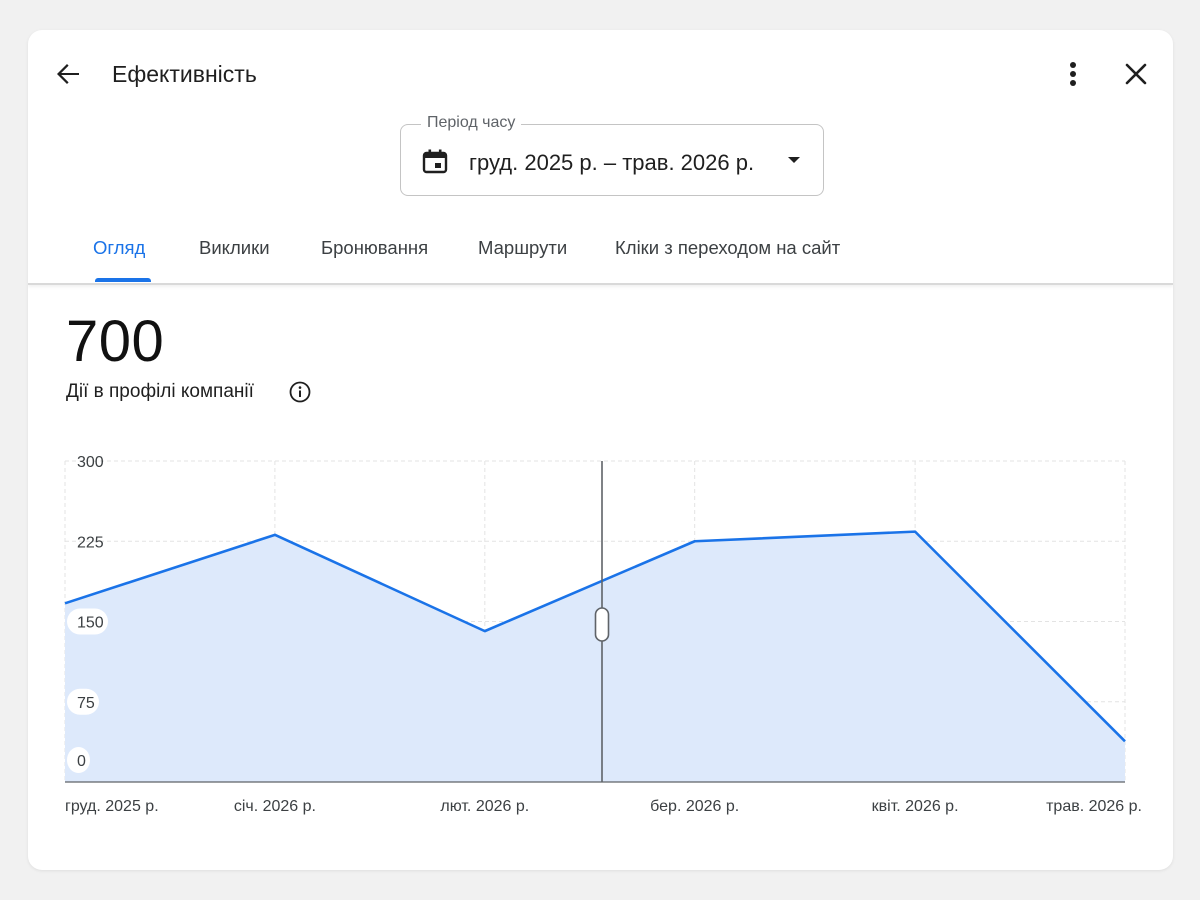  What do you see at coordinates (484, 806) in the screenshot?
I see `x-tick-label: лют. 2026 р.` at bounding box center [484, 806].